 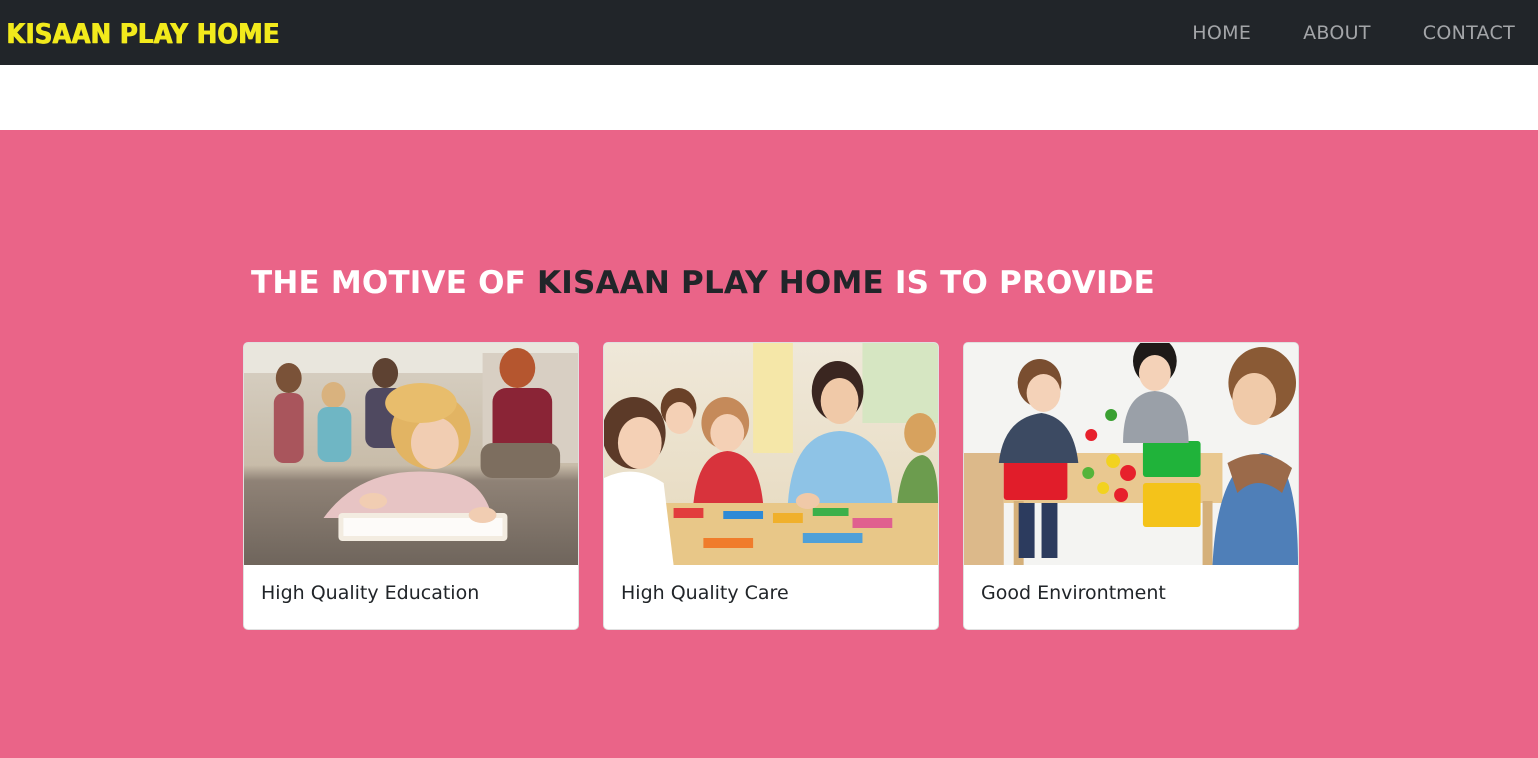 I want to click on brand-logo: KISAAN PLAY HOME, so click(x=142, y=34).